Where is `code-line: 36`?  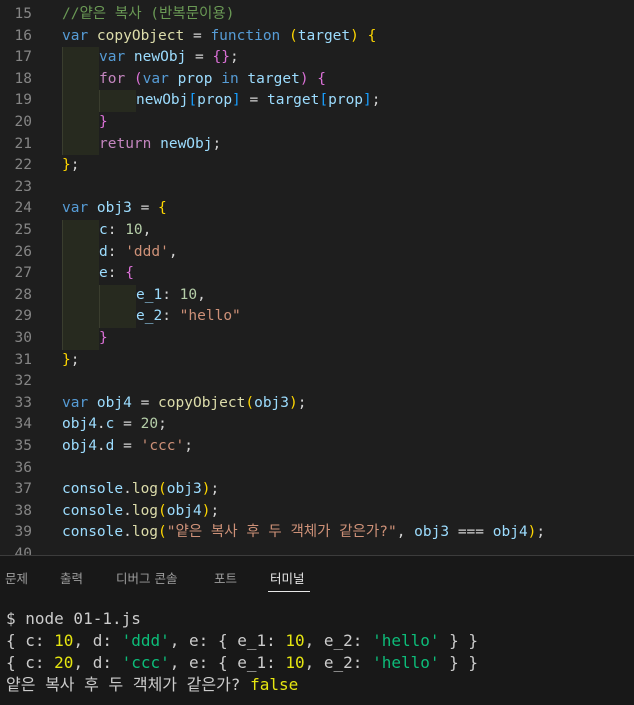 code-line: 36 is located at coordinates (317, 469).